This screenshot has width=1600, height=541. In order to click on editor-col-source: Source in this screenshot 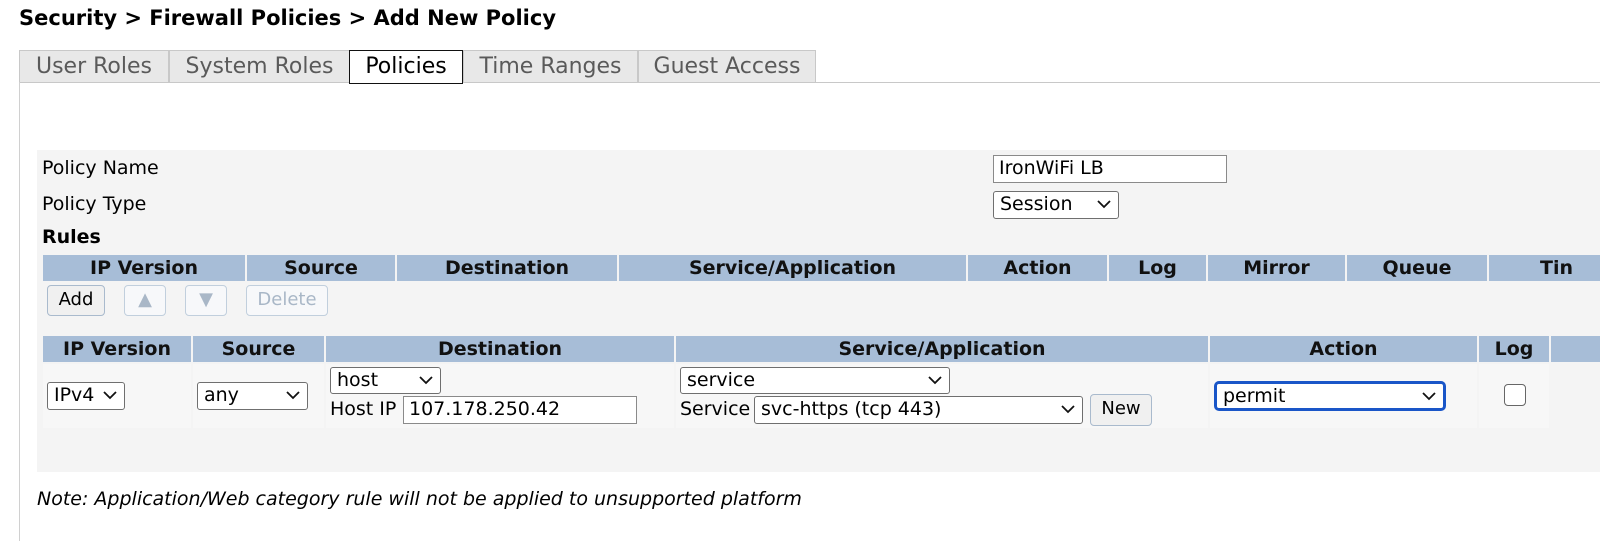, I will do `click(258, 349)`.